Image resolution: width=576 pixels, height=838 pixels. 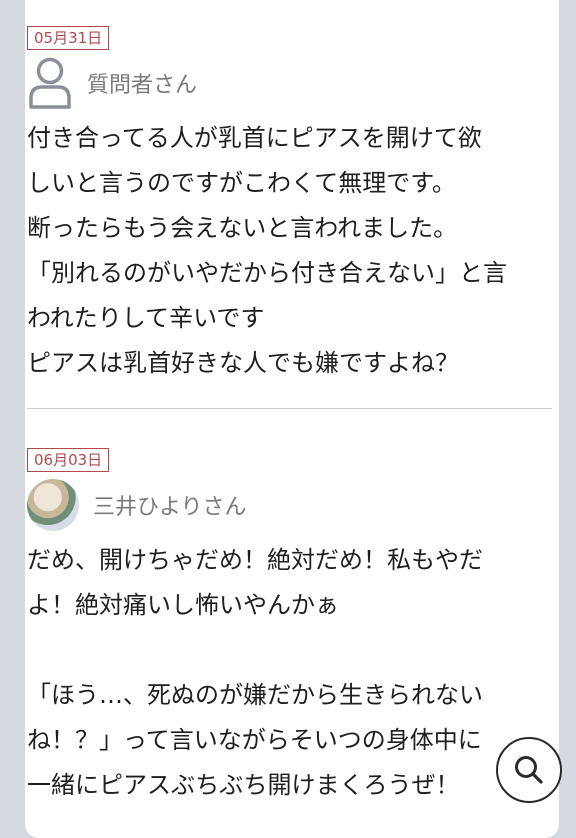 I want to click on body-line: だめ、開けちゃだめ！絶対だめ！私もやだ, so click(x=255, y=560).